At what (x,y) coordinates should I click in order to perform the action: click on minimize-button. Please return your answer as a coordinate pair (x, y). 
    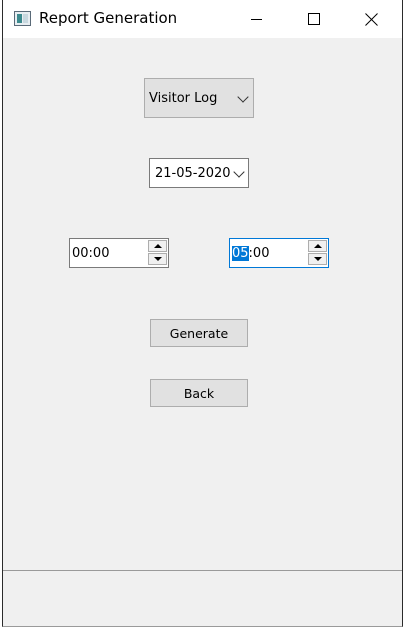
    Looking at the image, I should click on (256, 19).